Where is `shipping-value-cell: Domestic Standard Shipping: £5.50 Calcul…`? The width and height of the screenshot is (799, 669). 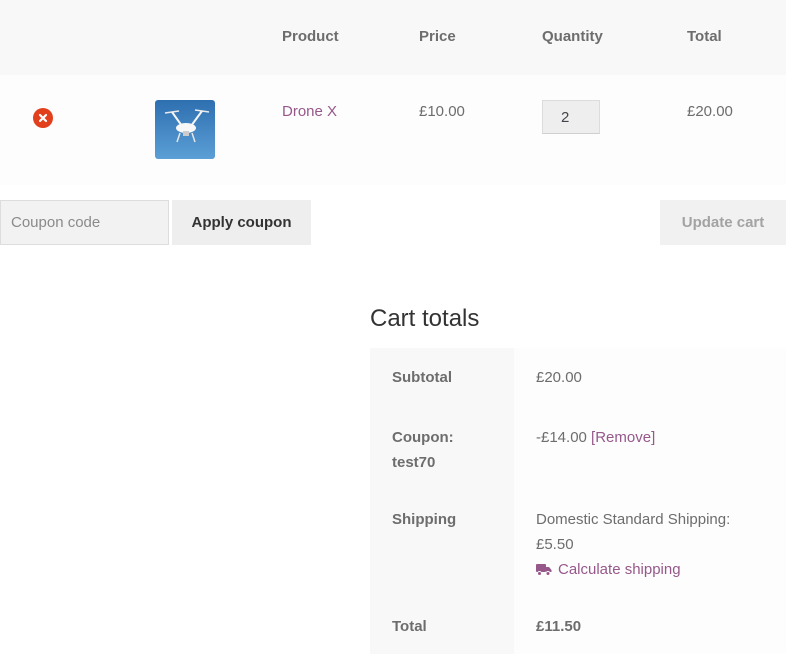
shipping-value-cell: Domestic Standard Shipping: £5.50 Calcul… is located at coordinates (650, 540).